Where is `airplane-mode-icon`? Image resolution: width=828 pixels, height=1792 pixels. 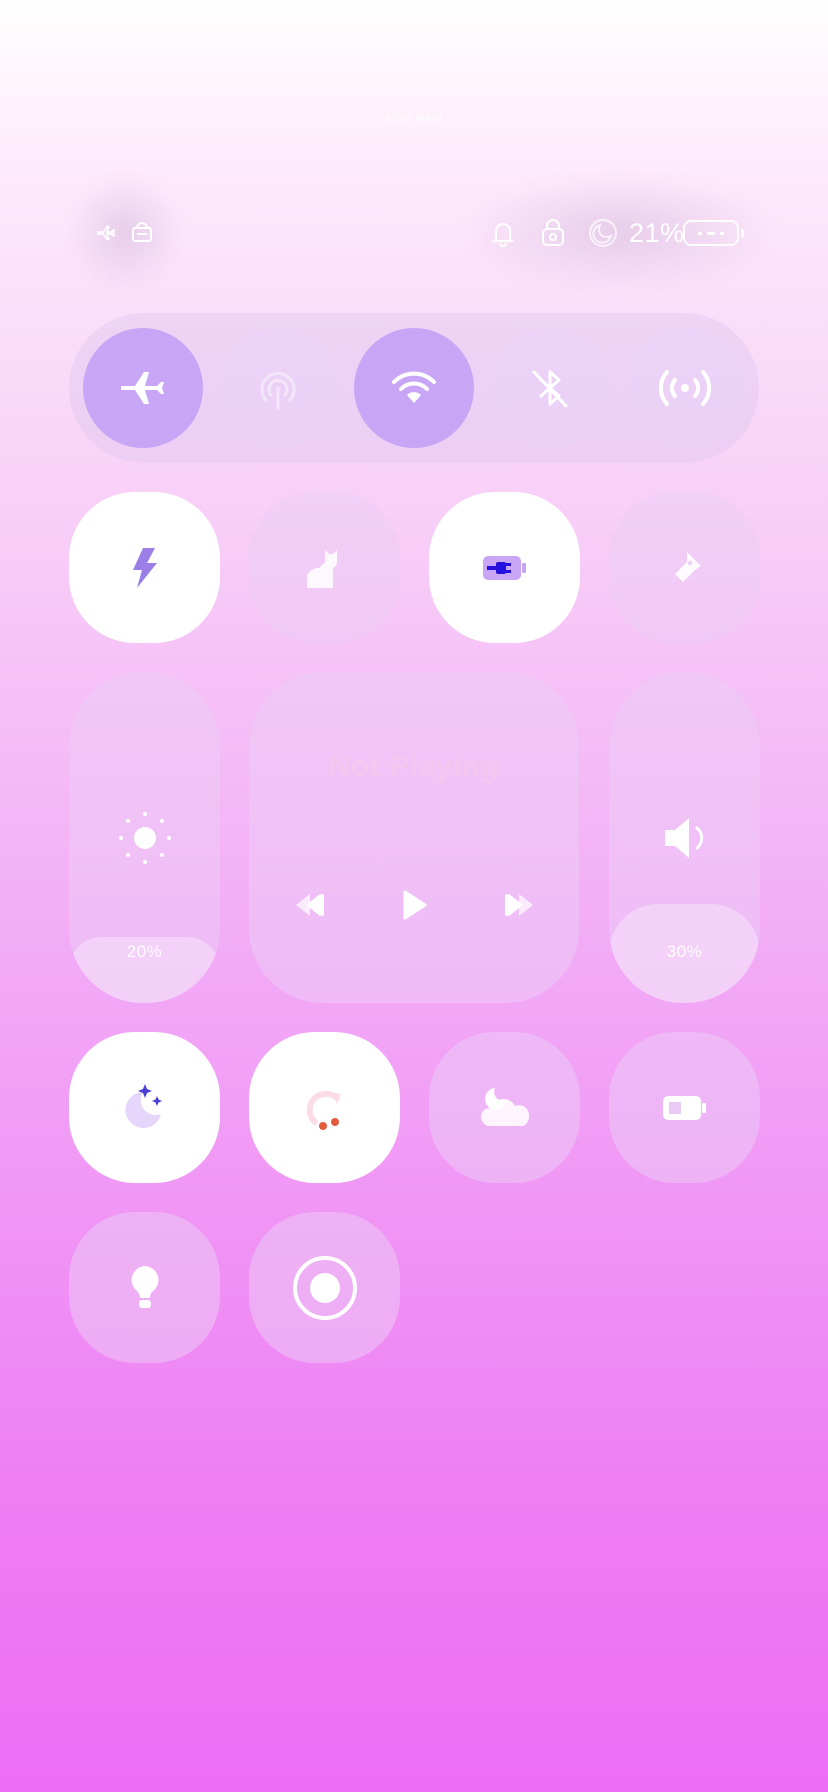 airplane-mode-icon is located at coordinates (106, 233).